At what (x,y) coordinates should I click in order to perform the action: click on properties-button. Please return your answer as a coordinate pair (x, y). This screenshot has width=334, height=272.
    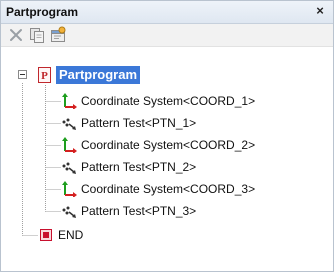
    Looking at the image, I should click on (58, 35).